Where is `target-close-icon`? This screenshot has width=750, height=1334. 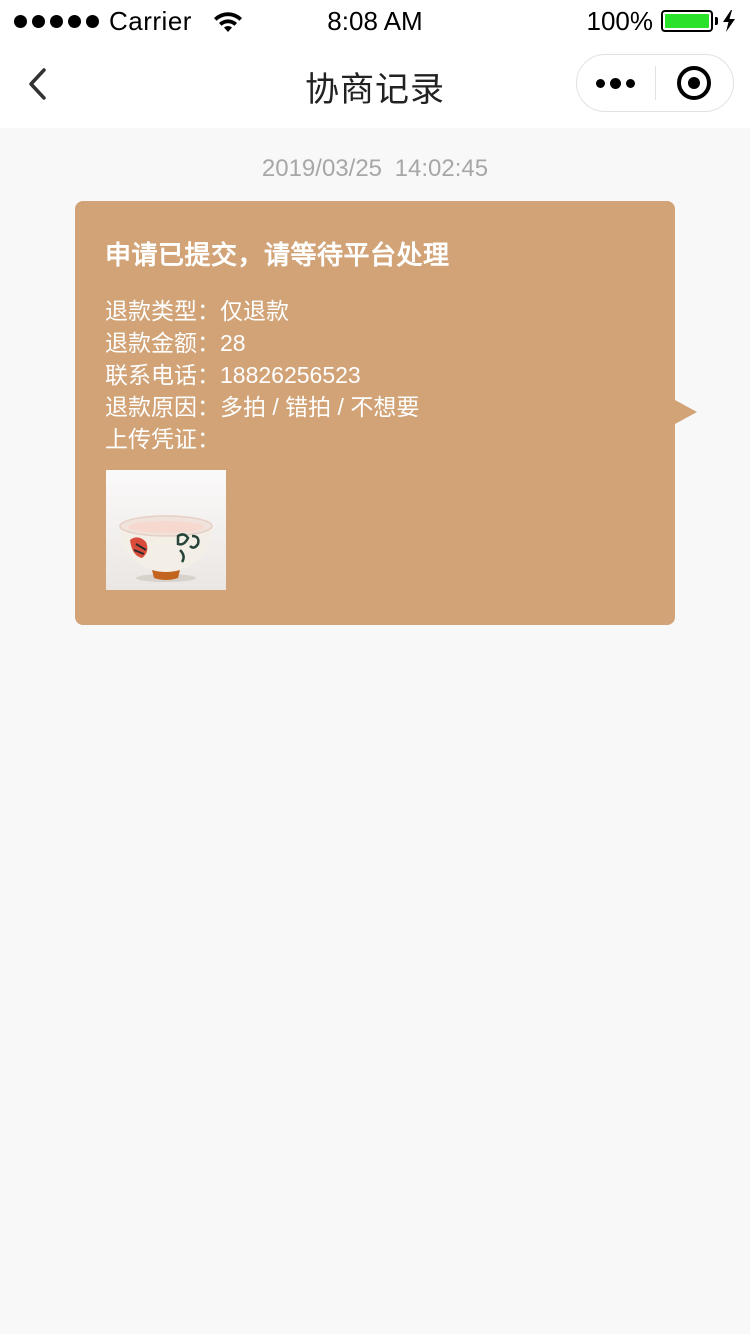
target-close-icon is located at coordinates (694, 83).